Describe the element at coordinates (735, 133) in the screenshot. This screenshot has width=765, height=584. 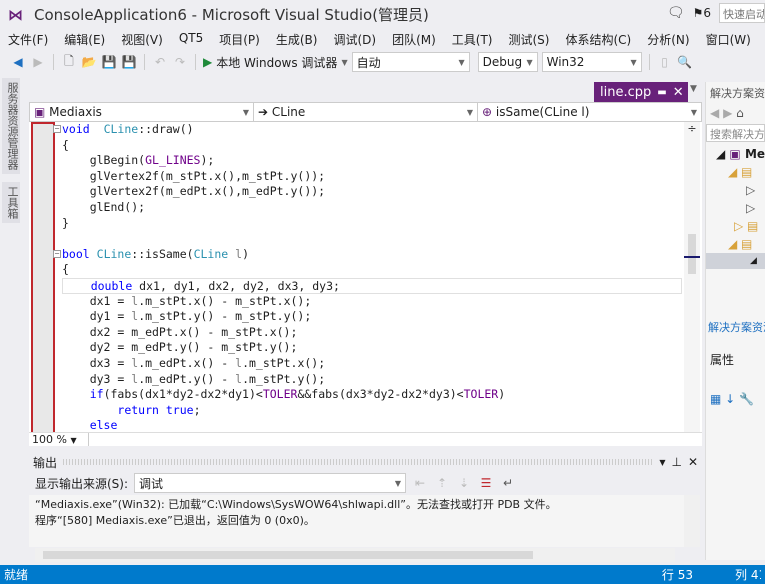
I see `solution-search-input: 搜索解决方案资源管理器` at that location.